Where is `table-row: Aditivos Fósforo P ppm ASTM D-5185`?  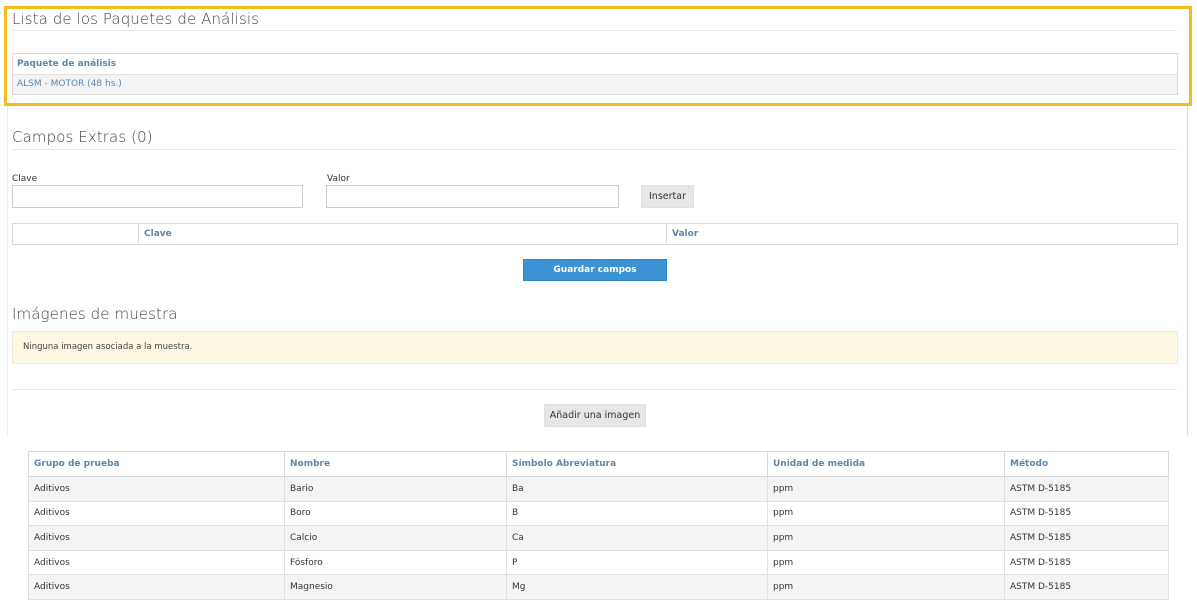 table-row: Aditivos Fósforo P ppm ASTM D-5185 is located at coordinates (598, 562).